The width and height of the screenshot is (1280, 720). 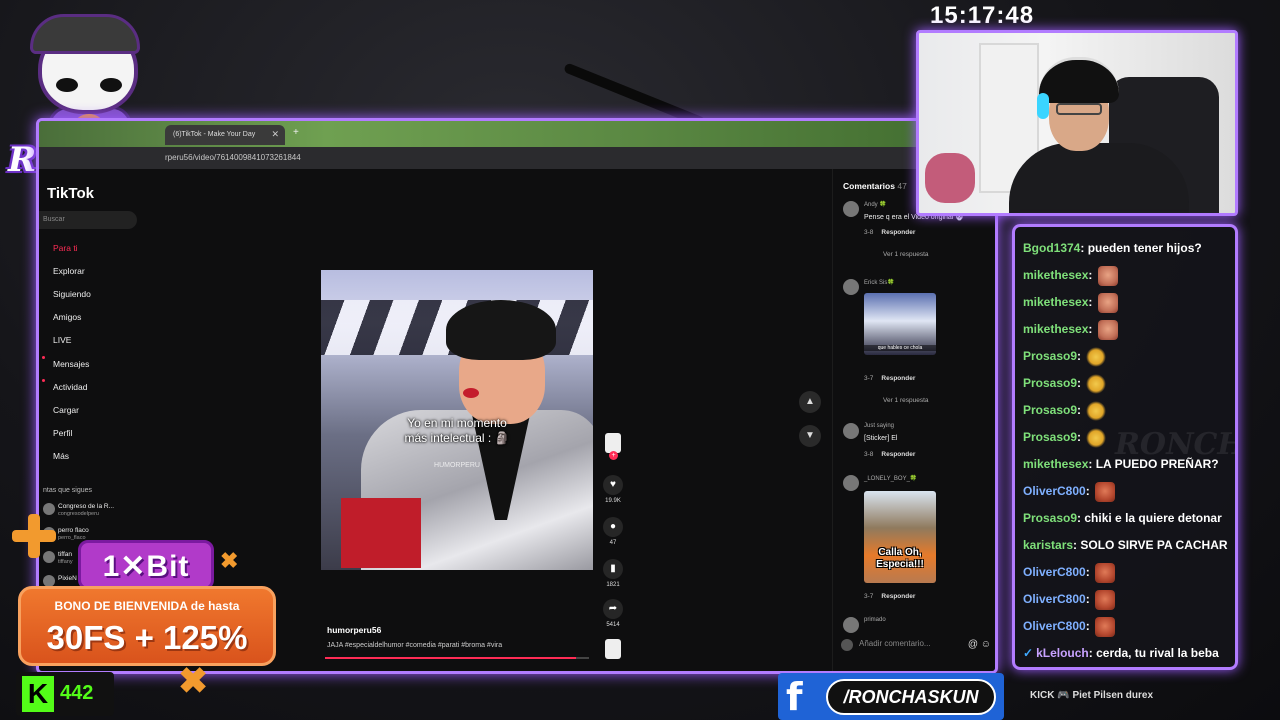 What do you see at coordinates (72, 294) in the screenshot?
I see `nav-siguiendo: Siguiendo` at bounding box center [72, 294].